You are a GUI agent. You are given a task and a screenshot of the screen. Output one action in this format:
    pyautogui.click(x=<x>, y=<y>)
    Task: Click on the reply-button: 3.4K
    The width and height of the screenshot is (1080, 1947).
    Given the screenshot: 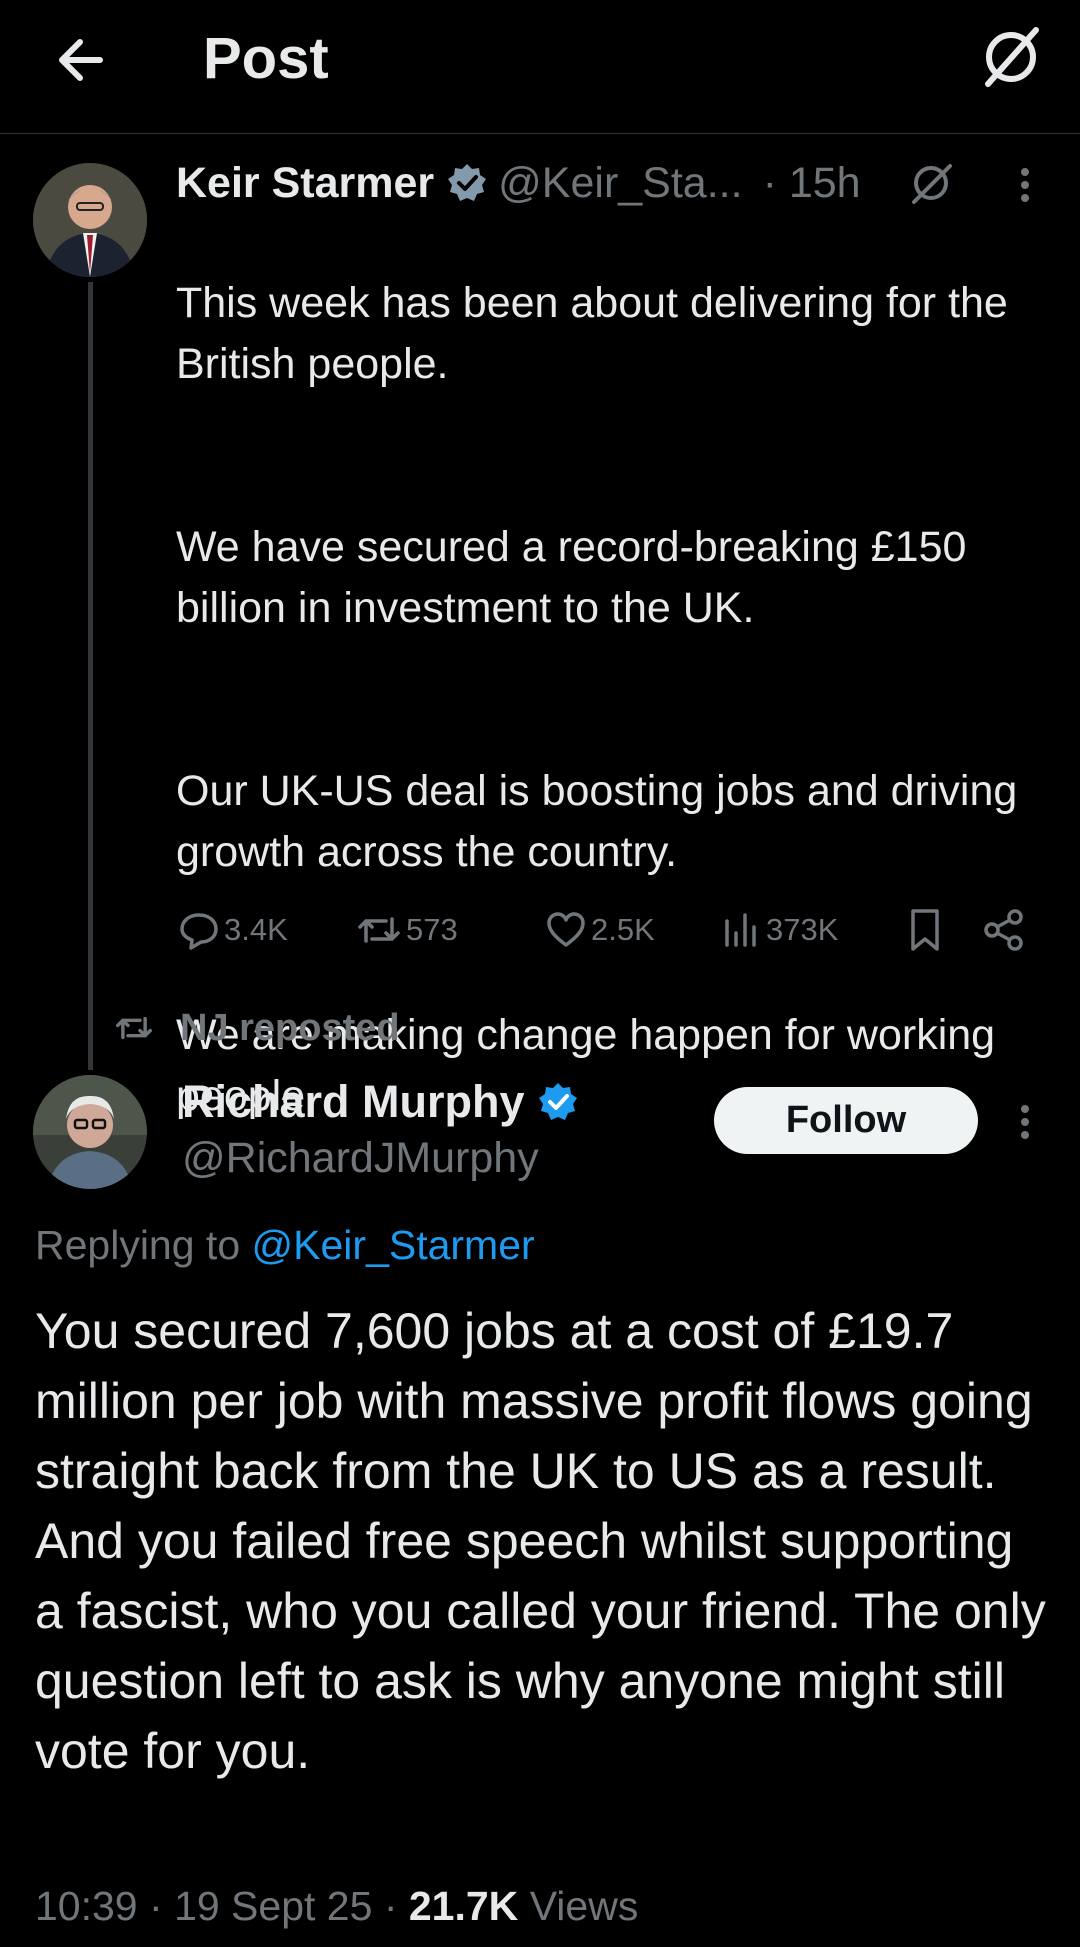 What is the action you would take?
    pyautogui.click(x=233, y=930)
    